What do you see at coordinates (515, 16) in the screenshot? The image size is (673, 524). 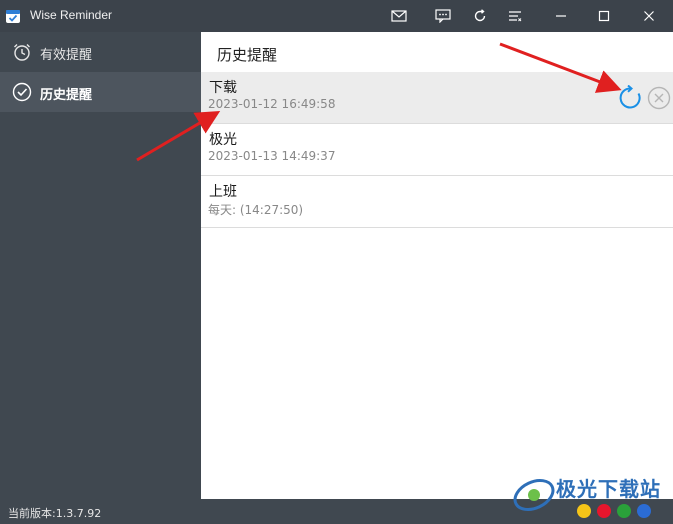 I see `menu-icon` at bounding box center [515, 16].